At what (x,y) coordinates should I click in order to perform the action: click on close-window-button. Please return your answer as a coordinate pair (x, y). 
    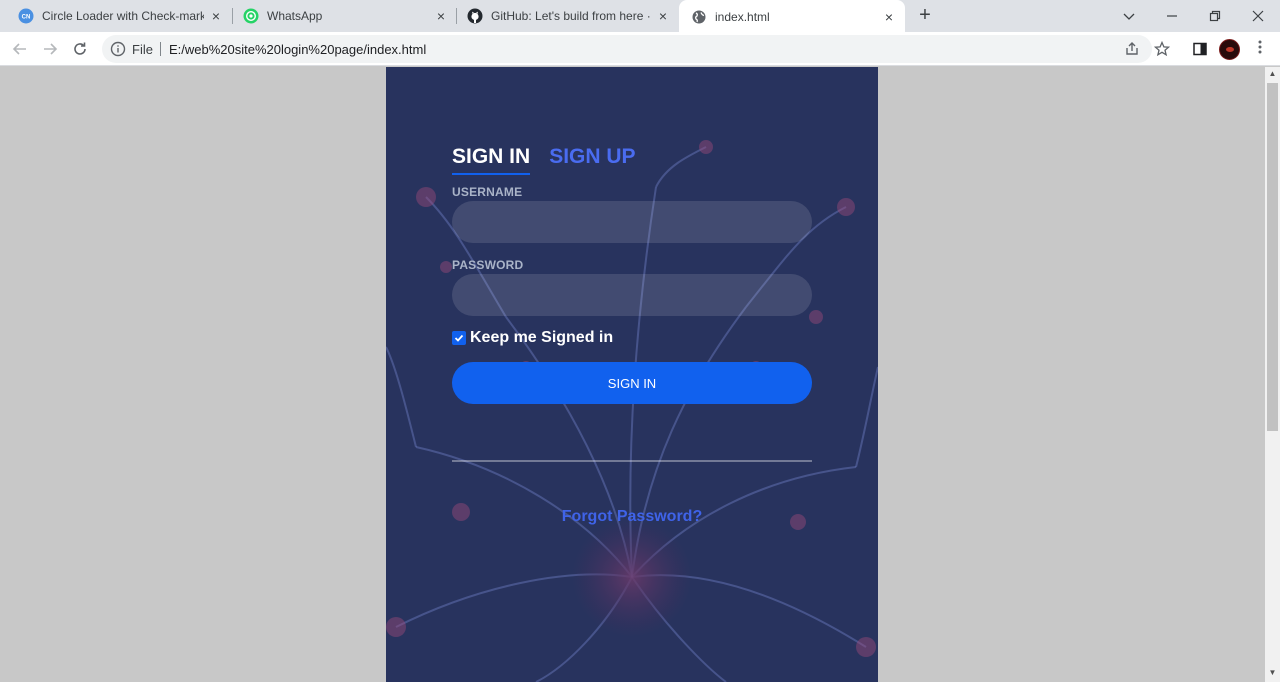
    Looking at the image, I should click on (1257, 16).